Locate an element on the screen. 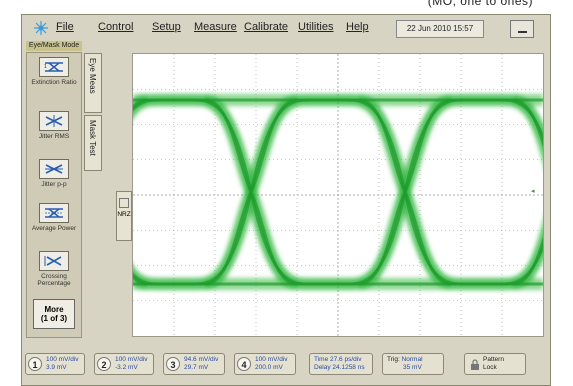 Image resolution: width=573 pixels, height=386 pixels. nrz-label: NRZ is located at coordinates (124, 214).